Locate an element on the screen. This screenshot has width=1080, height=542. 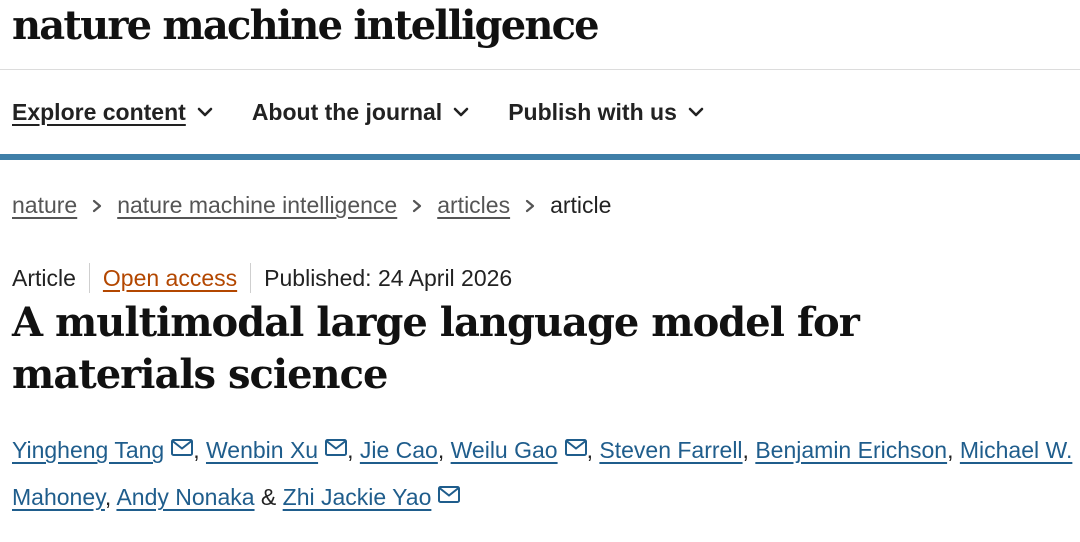
author-entry: Jie Cao is located at coordinates (399, 450).